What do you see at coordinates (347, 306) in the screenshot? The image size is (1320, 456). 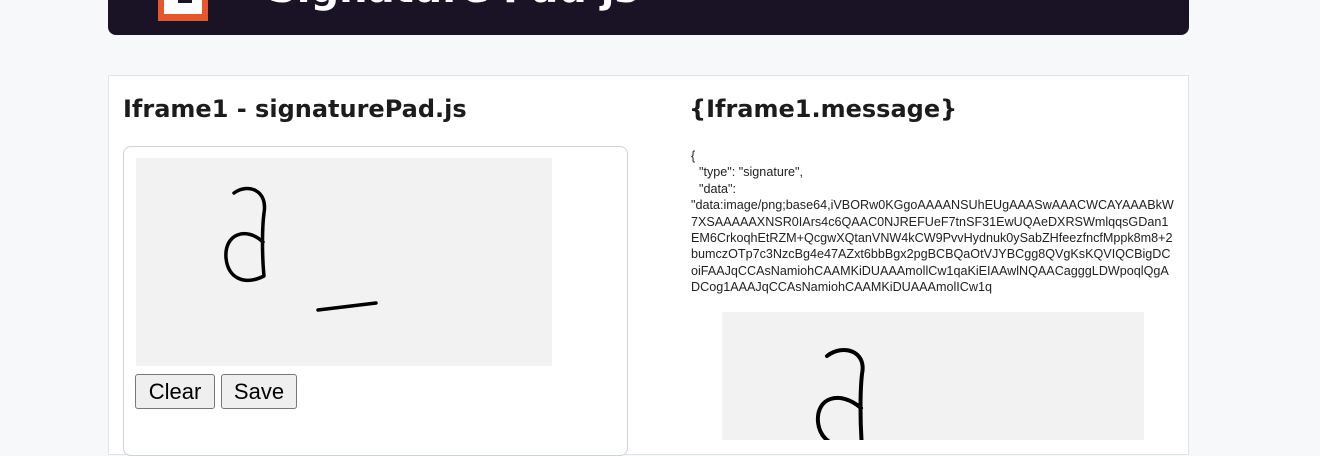 I see `signature-stroke-line` at bounding box center [347, 306].